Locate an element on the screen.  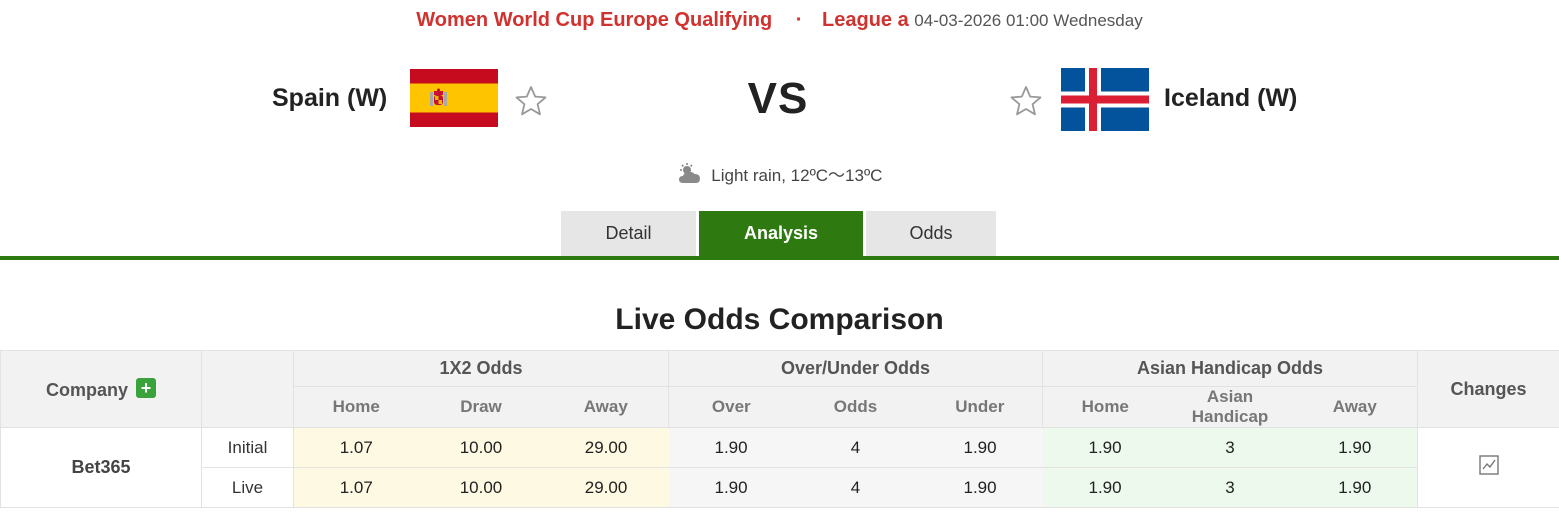
row-type-header is located at coordinates (247, 389).